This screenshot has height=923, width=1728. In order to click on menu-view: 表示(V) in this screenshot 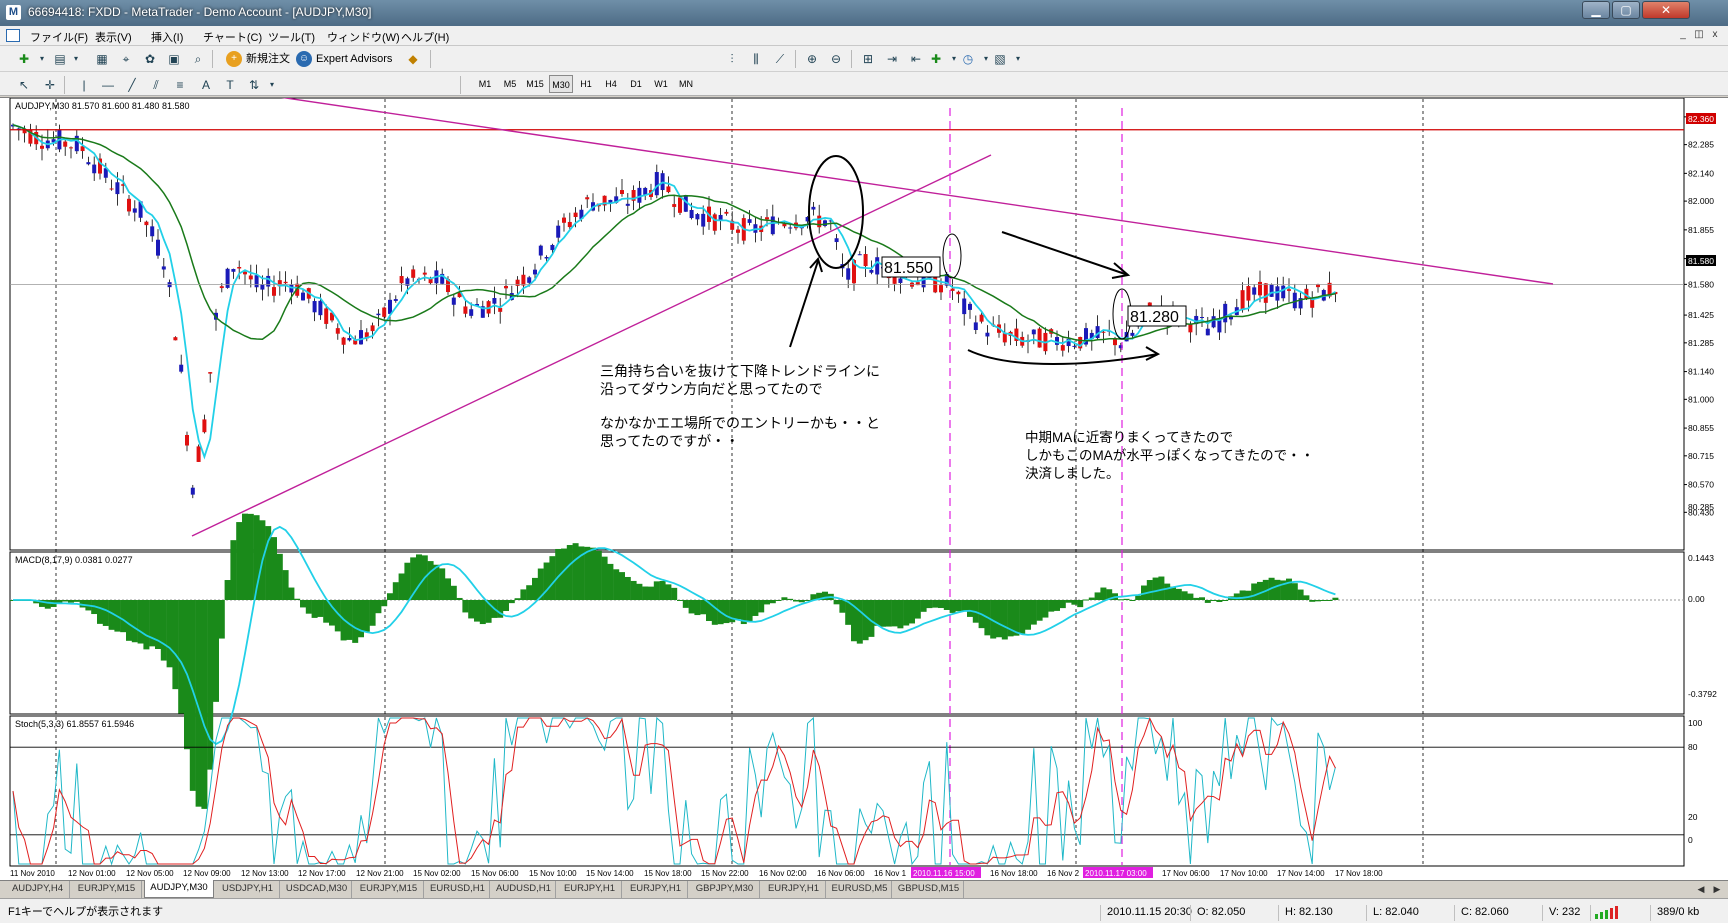, I will do `click(113, 37)`.